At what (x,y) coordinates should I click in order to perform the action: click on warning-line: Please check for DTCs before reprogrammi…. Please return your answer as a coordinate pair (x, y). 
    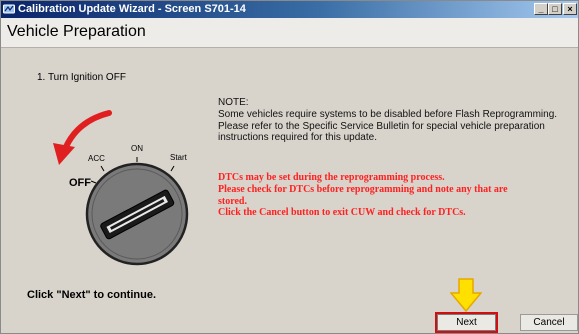
    Looking at the image, I should click on (363, 189).